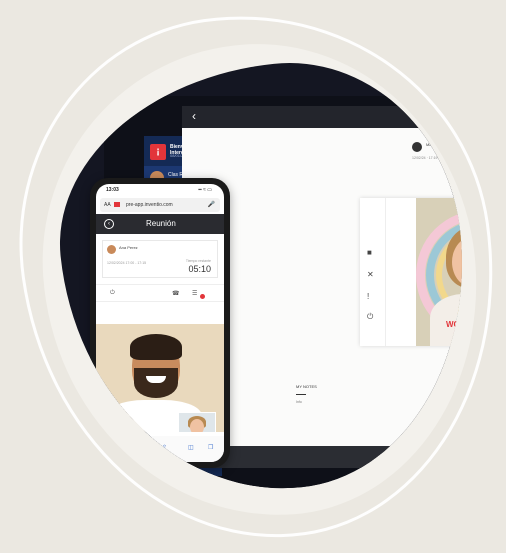  Describe the element at coordinates (109, 224) in the screenshot. I see `back-icon: ‹` at that location.